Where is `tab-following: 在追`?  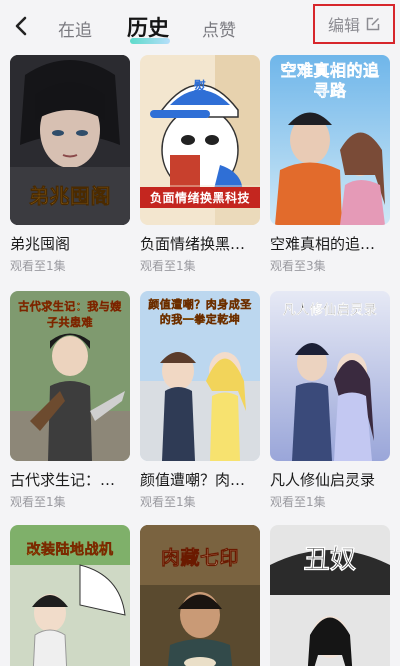 tab-following: 在追 is located at coordinates (75, 28).